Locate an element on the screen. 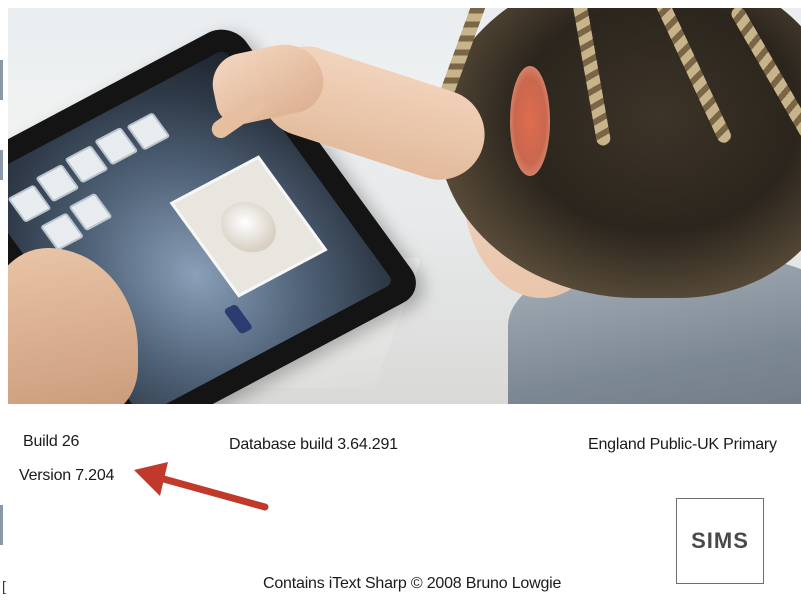 The width and height of the screenshot is (801, 601). sims-logo: SIMS is located at coordinates (720, 541).